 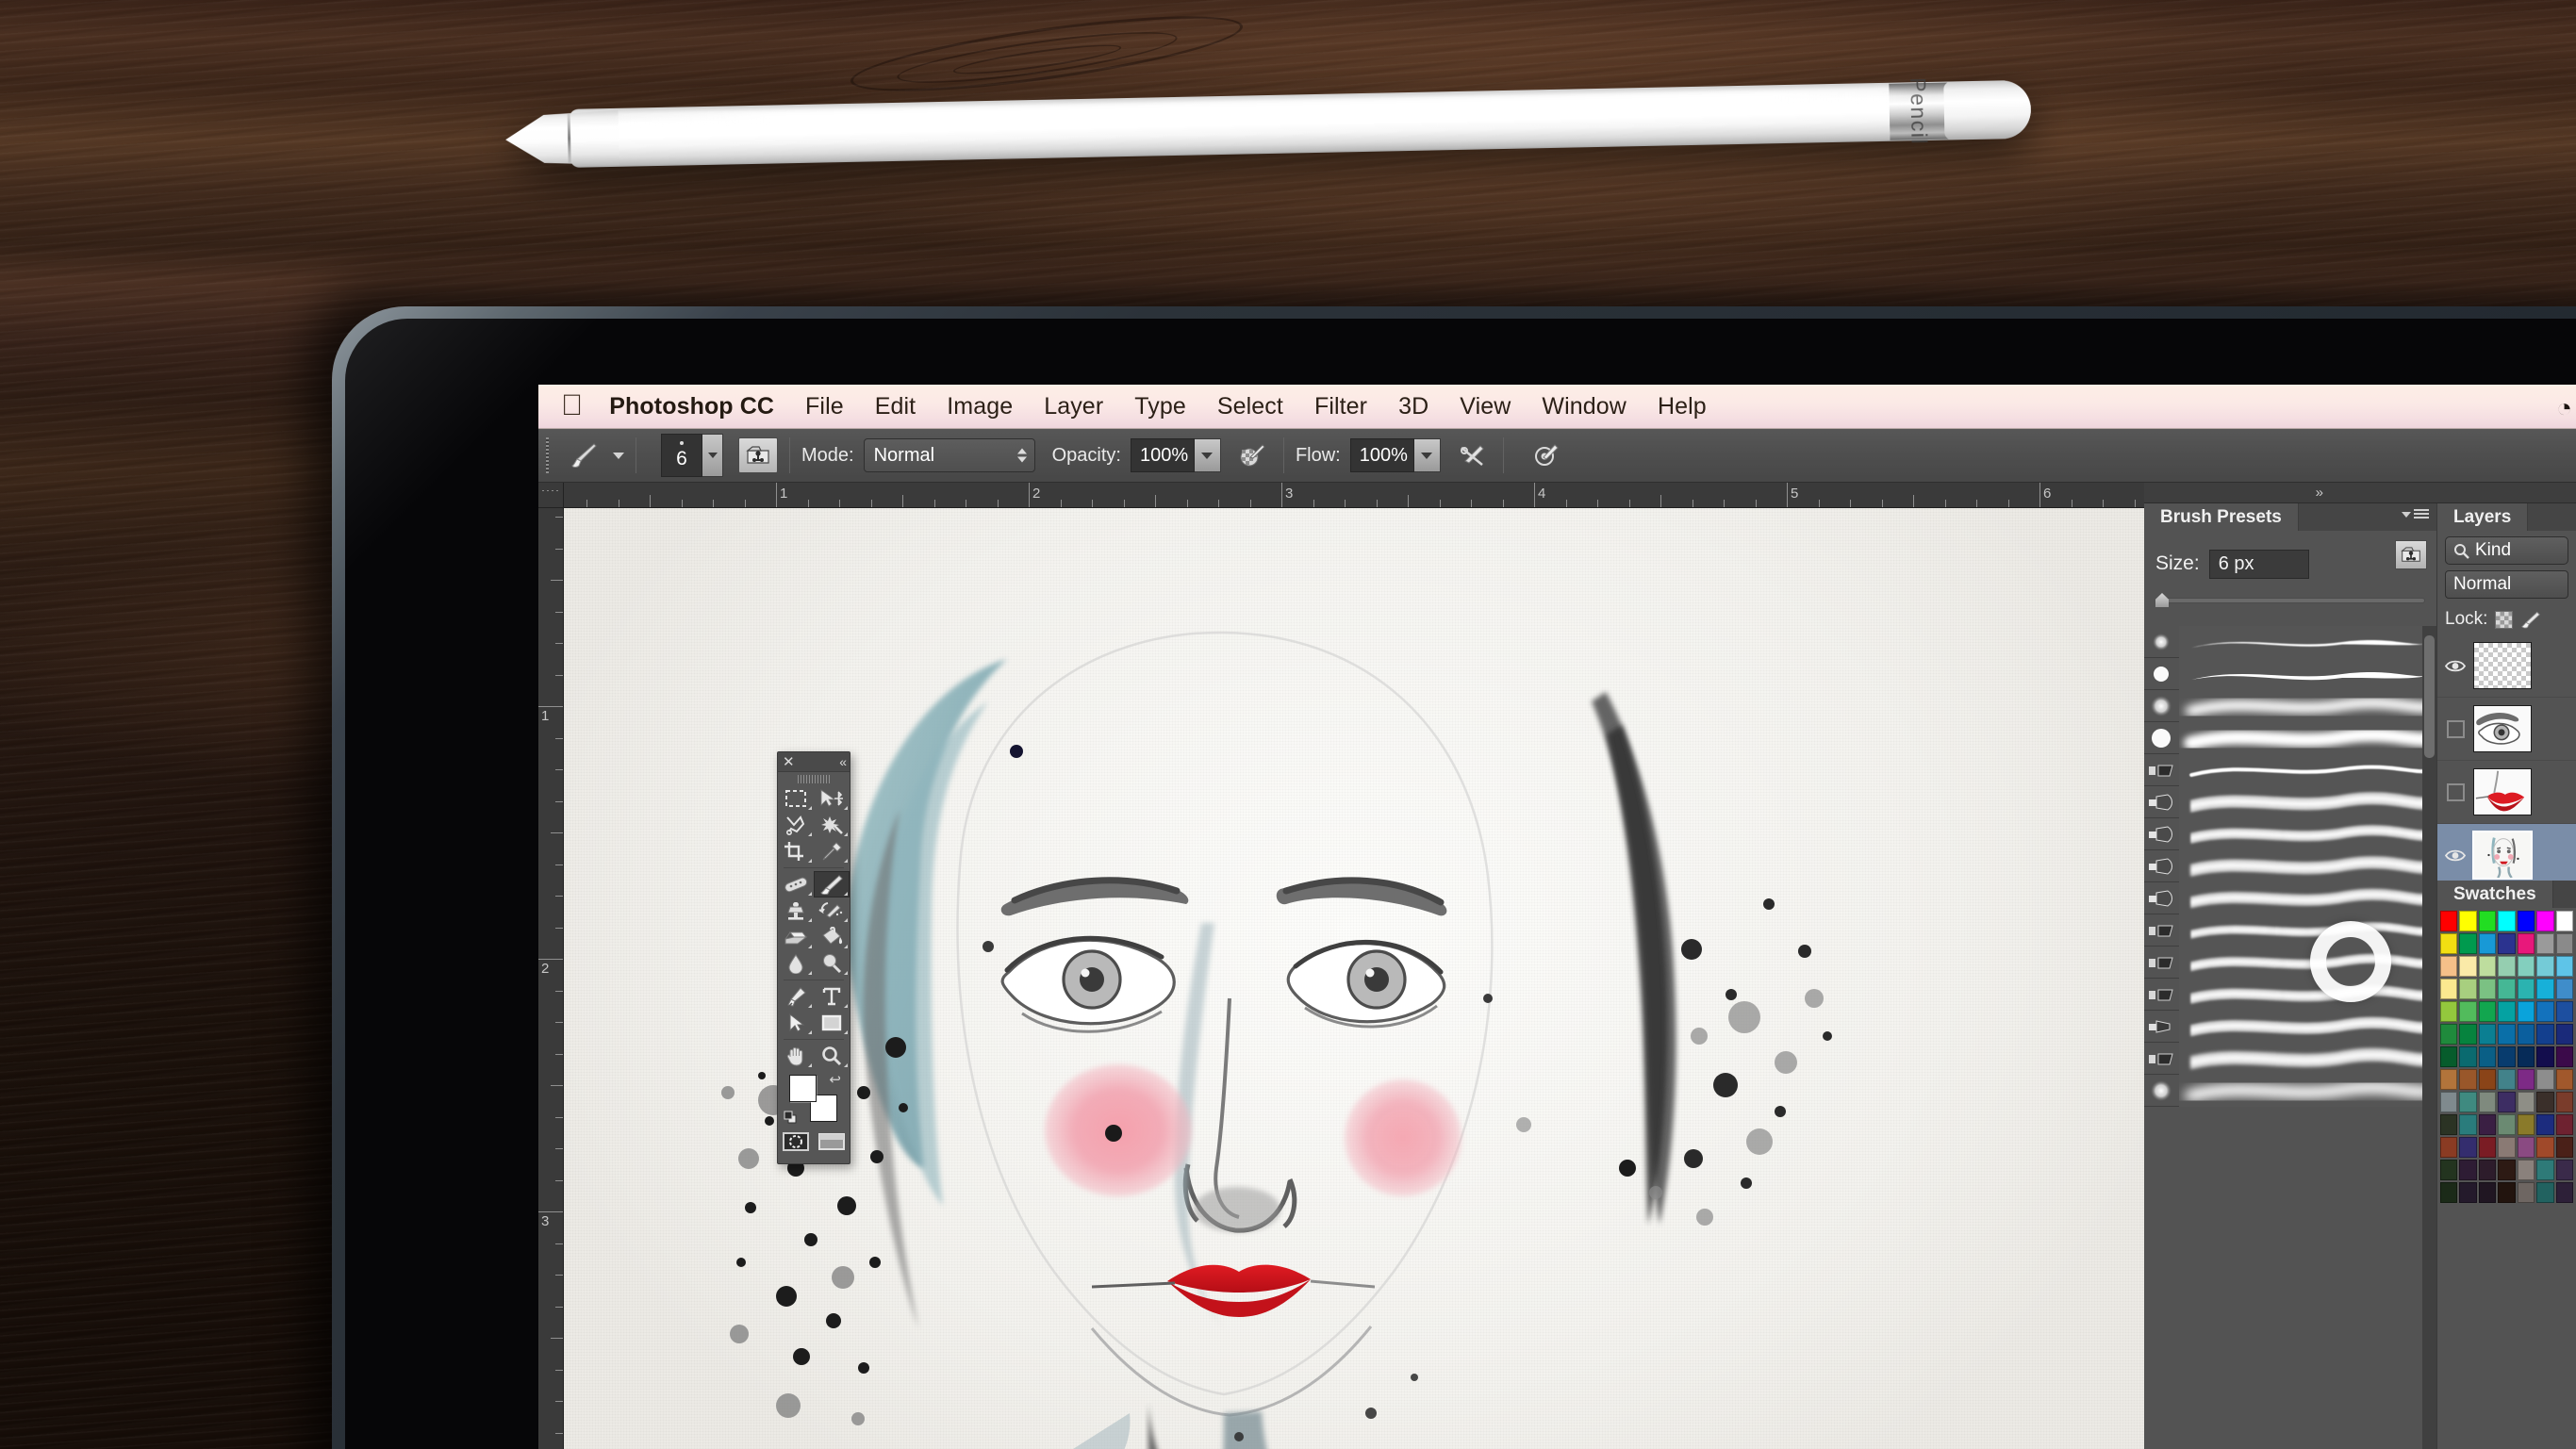 I want to click on menu-item-type: Type, so click(x=1160, y=407).